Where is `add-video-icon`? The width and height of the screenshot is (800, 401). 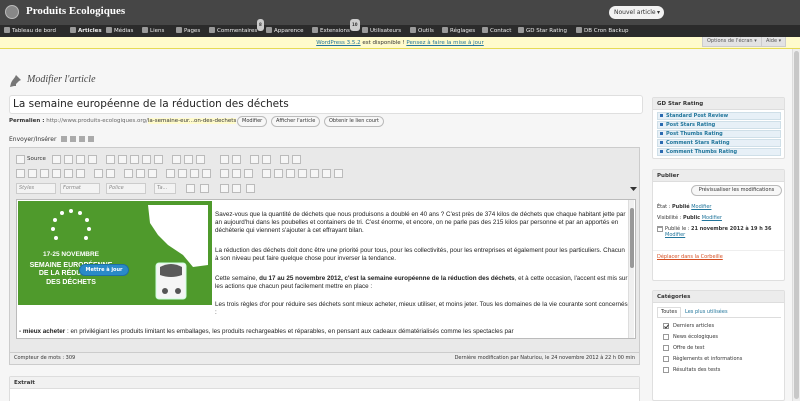
add-video-icon is located at coordinates (73, 139).